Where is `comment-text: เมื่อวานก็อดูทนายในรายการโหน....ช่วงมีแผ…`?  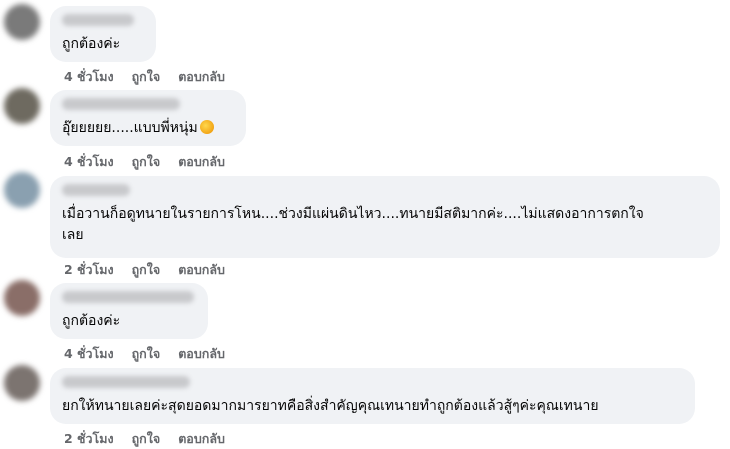 comment-text: เมื่อวานก็อดูทนายในรายการโหน....ช่วงมีแผ… is located at coordinates (353, 224).